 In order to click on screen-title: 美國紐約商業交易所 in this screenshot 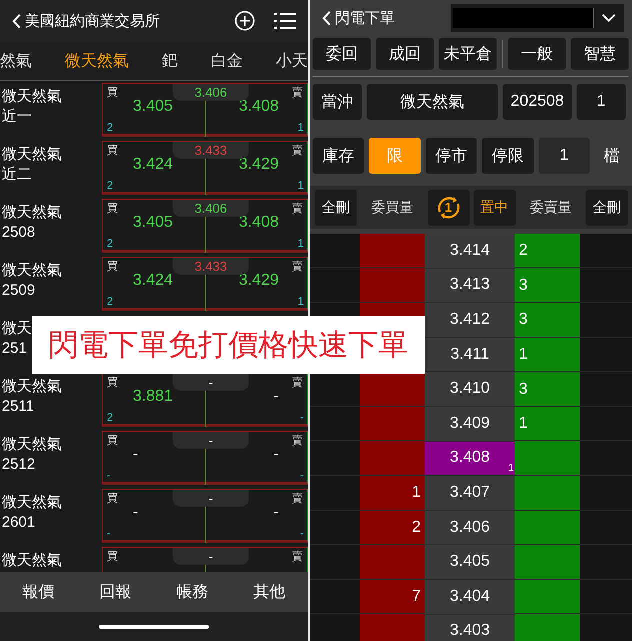, I will do `click(92, 21)`.